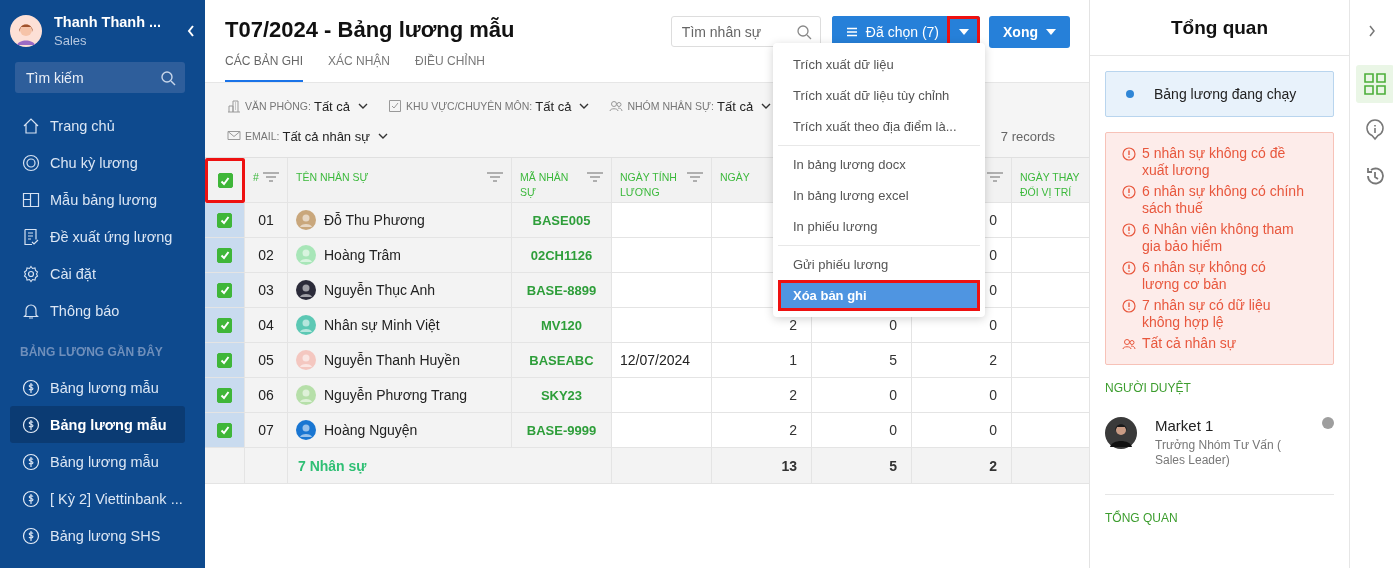  What do you see at coordinates (1142, 518) in the screenshot?
I see `section-heading: TỔNG QUAN` at bounding box center [1142, 518].